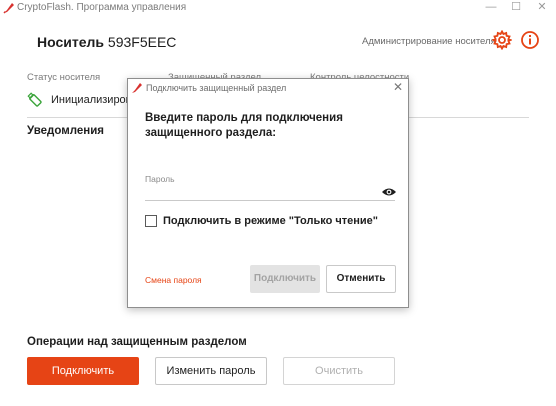 This screenshot has width=556, height=406. I want to click on device-label: Носитель, so click(71, 42).